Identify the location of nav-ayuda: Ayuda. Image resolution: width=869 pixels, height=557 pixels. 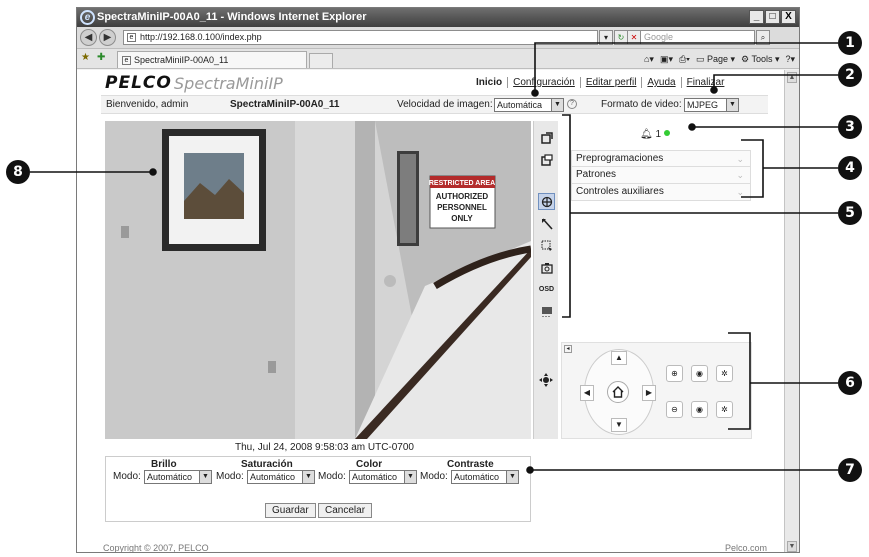
(660, 82).